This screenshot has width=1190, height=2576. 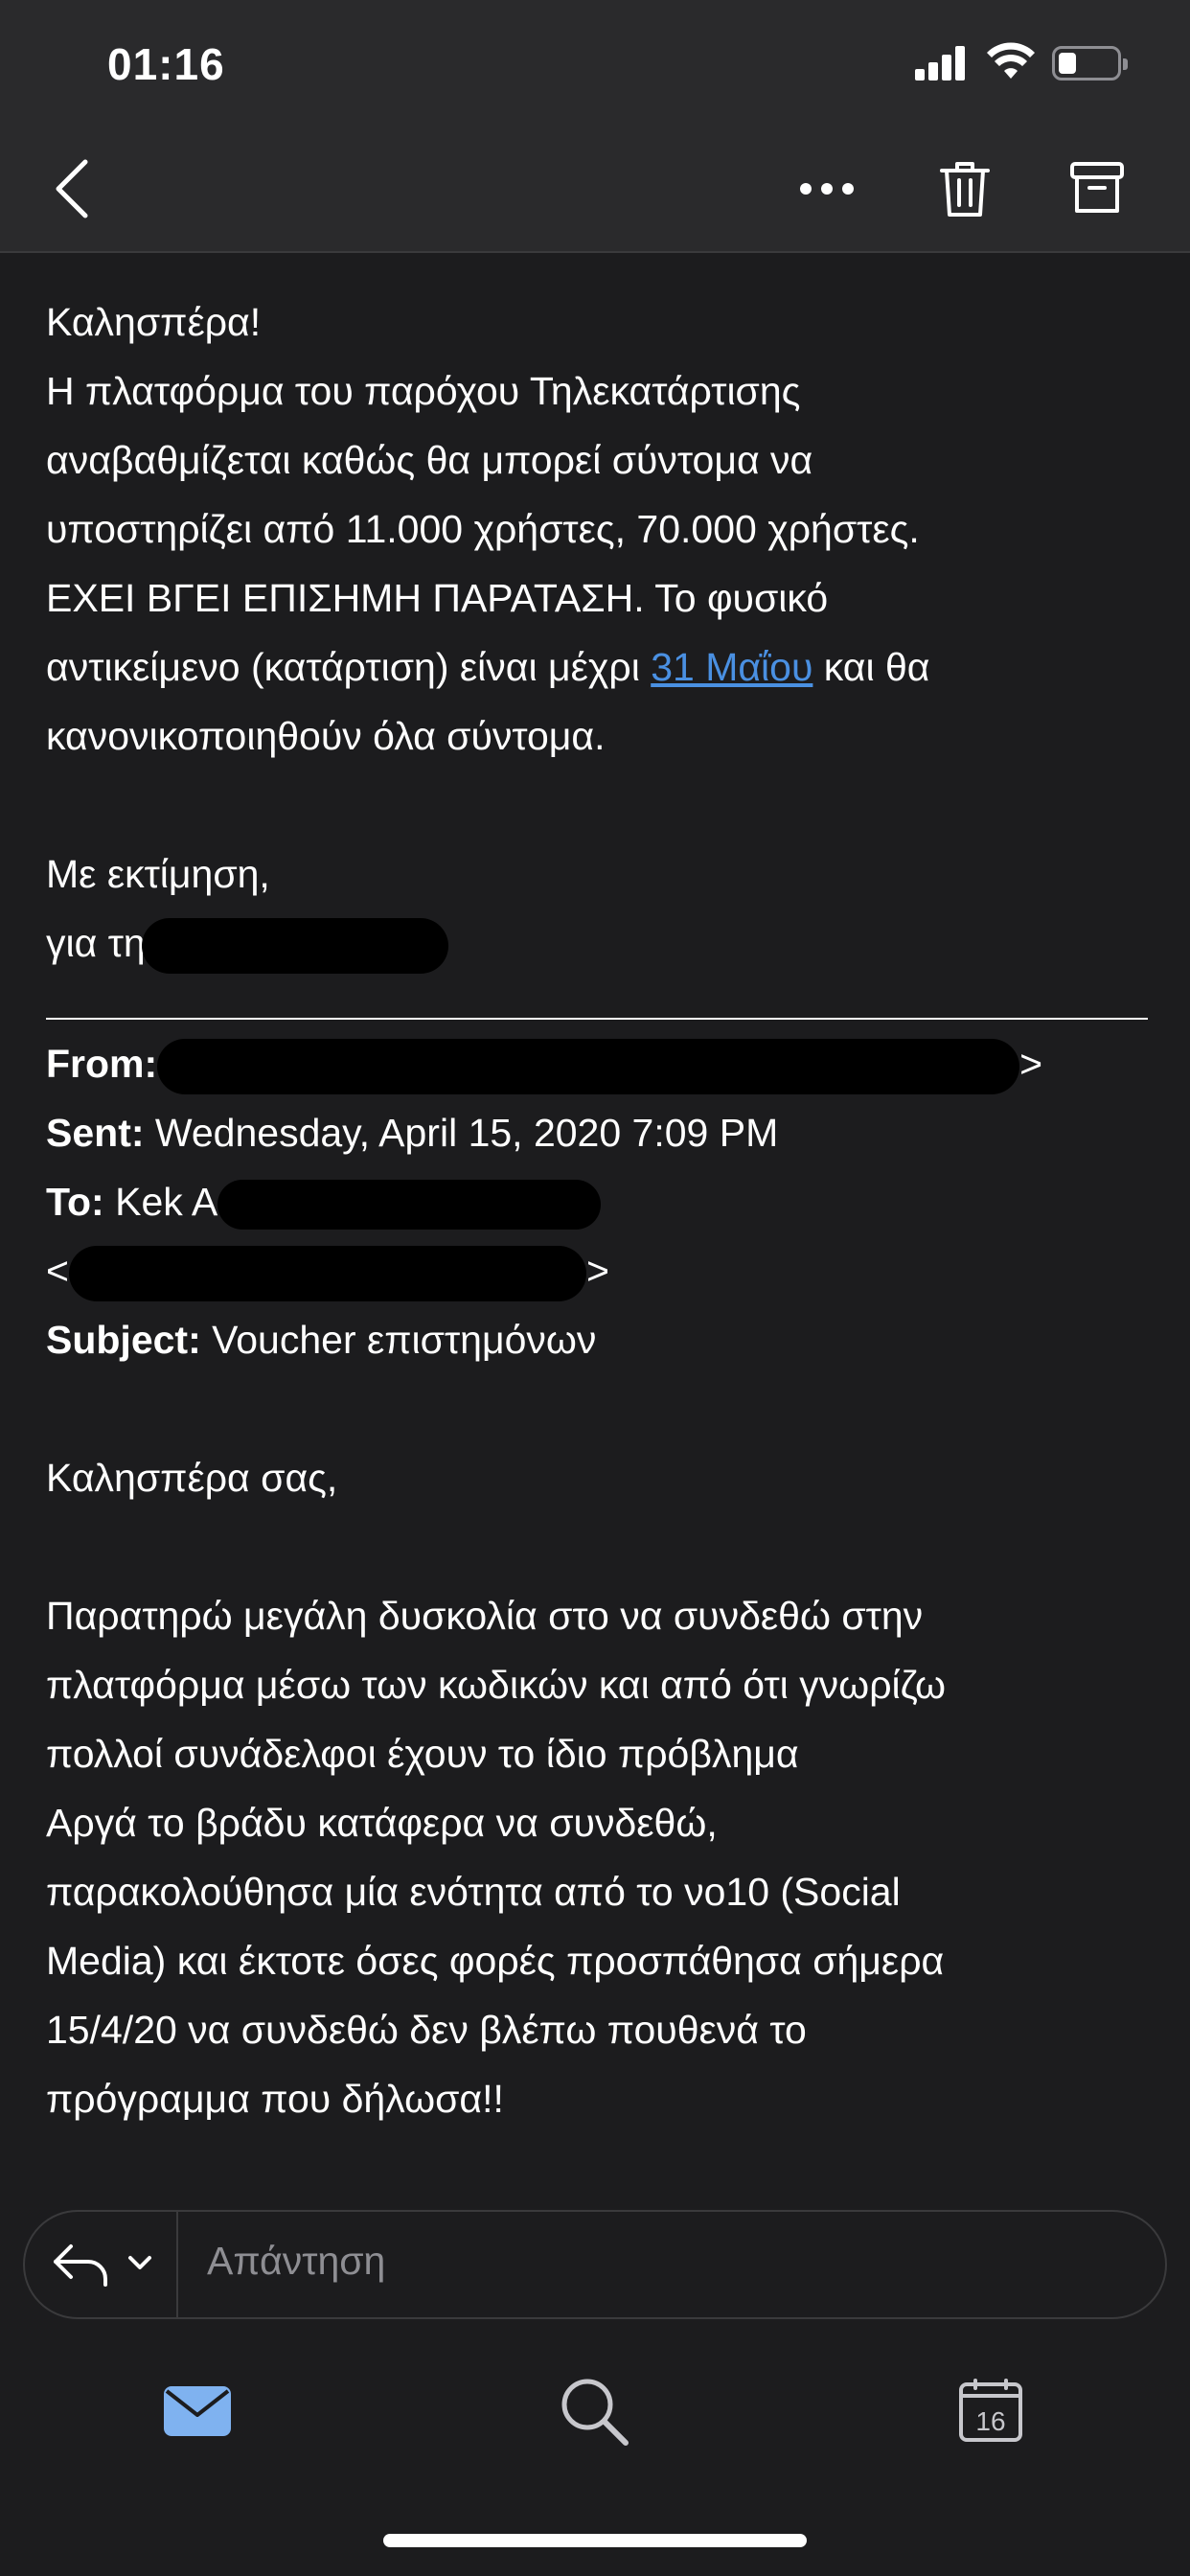 I want to click on quoted-line: Αργά το βράδυ κατάφερα να συνδεθώ,, so click(x=597, y=1822).